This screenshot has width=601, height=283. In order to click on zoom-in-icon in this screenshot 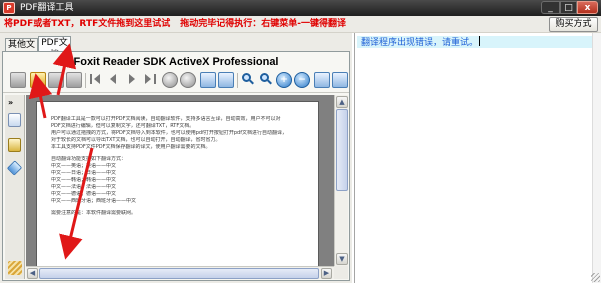, I will do `click(248, 80)`.